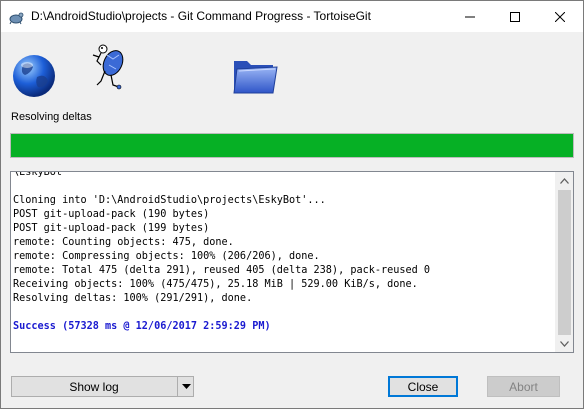 This screenshot has width=584, height=409. I want to click on close-icon, so click(559, 16).